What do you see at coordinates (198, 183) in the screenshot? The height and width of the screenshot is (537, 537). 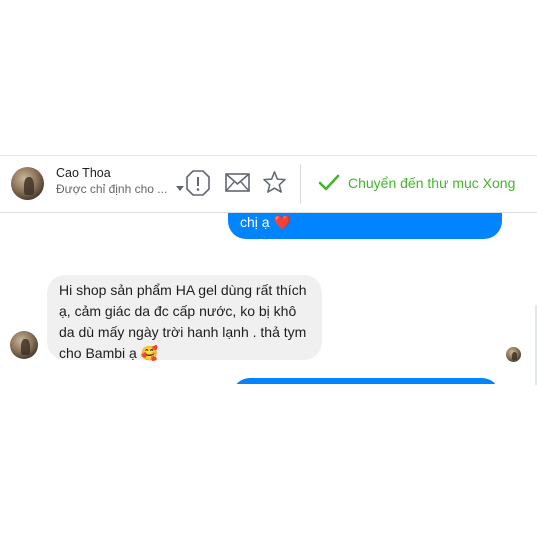 I see `exclamation-octagon-icon` at bounding box center [198, 183].